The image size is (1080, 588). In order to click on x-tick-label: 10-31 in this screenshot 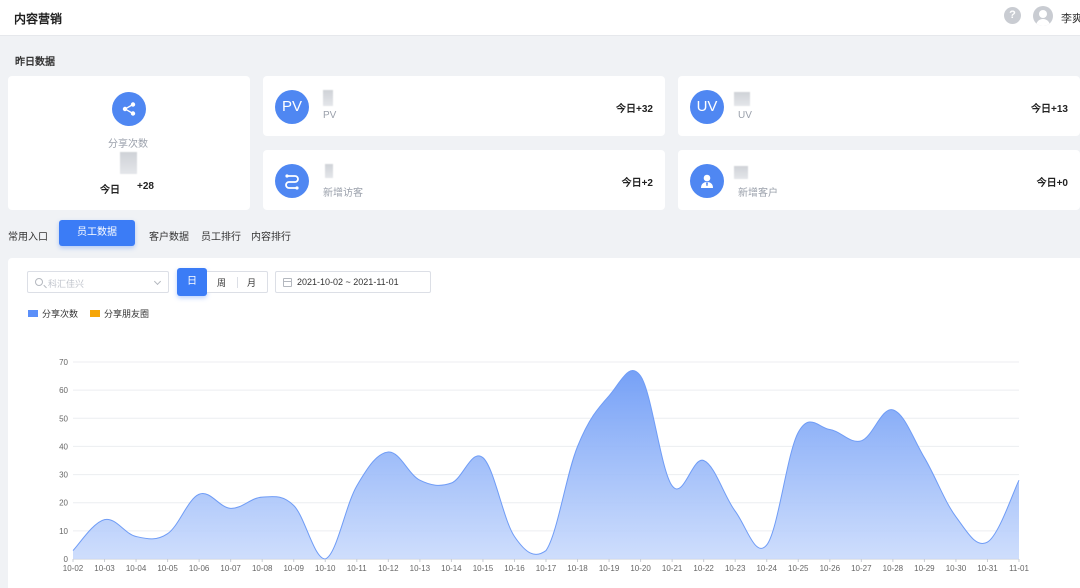, I will do `click(987, 568)`.